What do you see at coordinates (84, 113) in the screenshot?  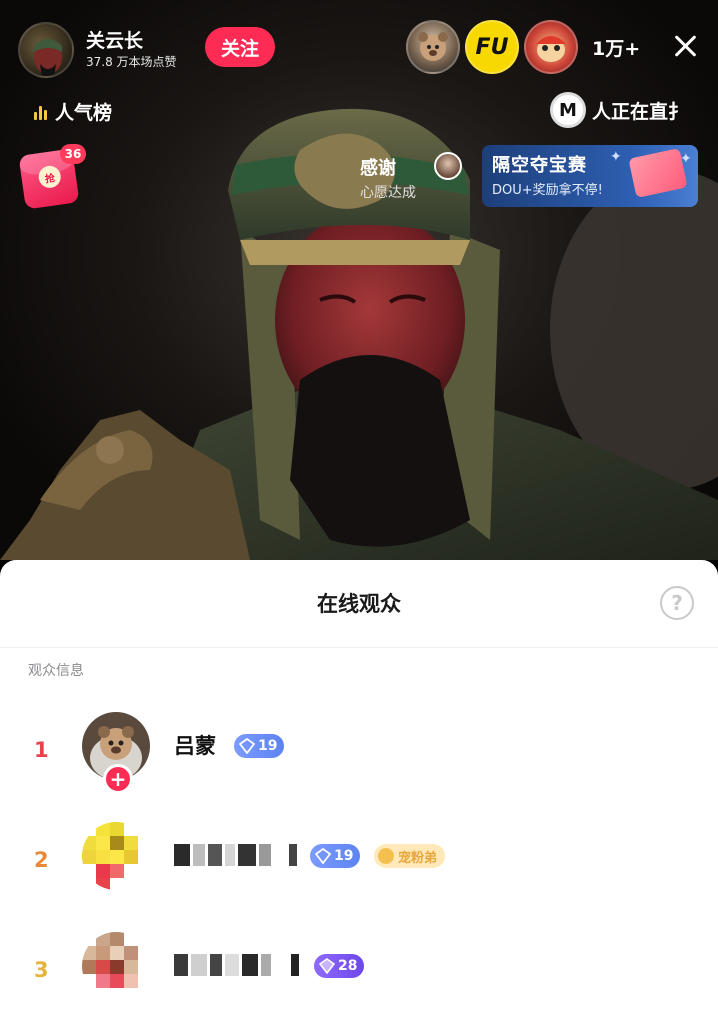 I see `popularity-rank-label: 人气榜` at bounding box center [84, 113].